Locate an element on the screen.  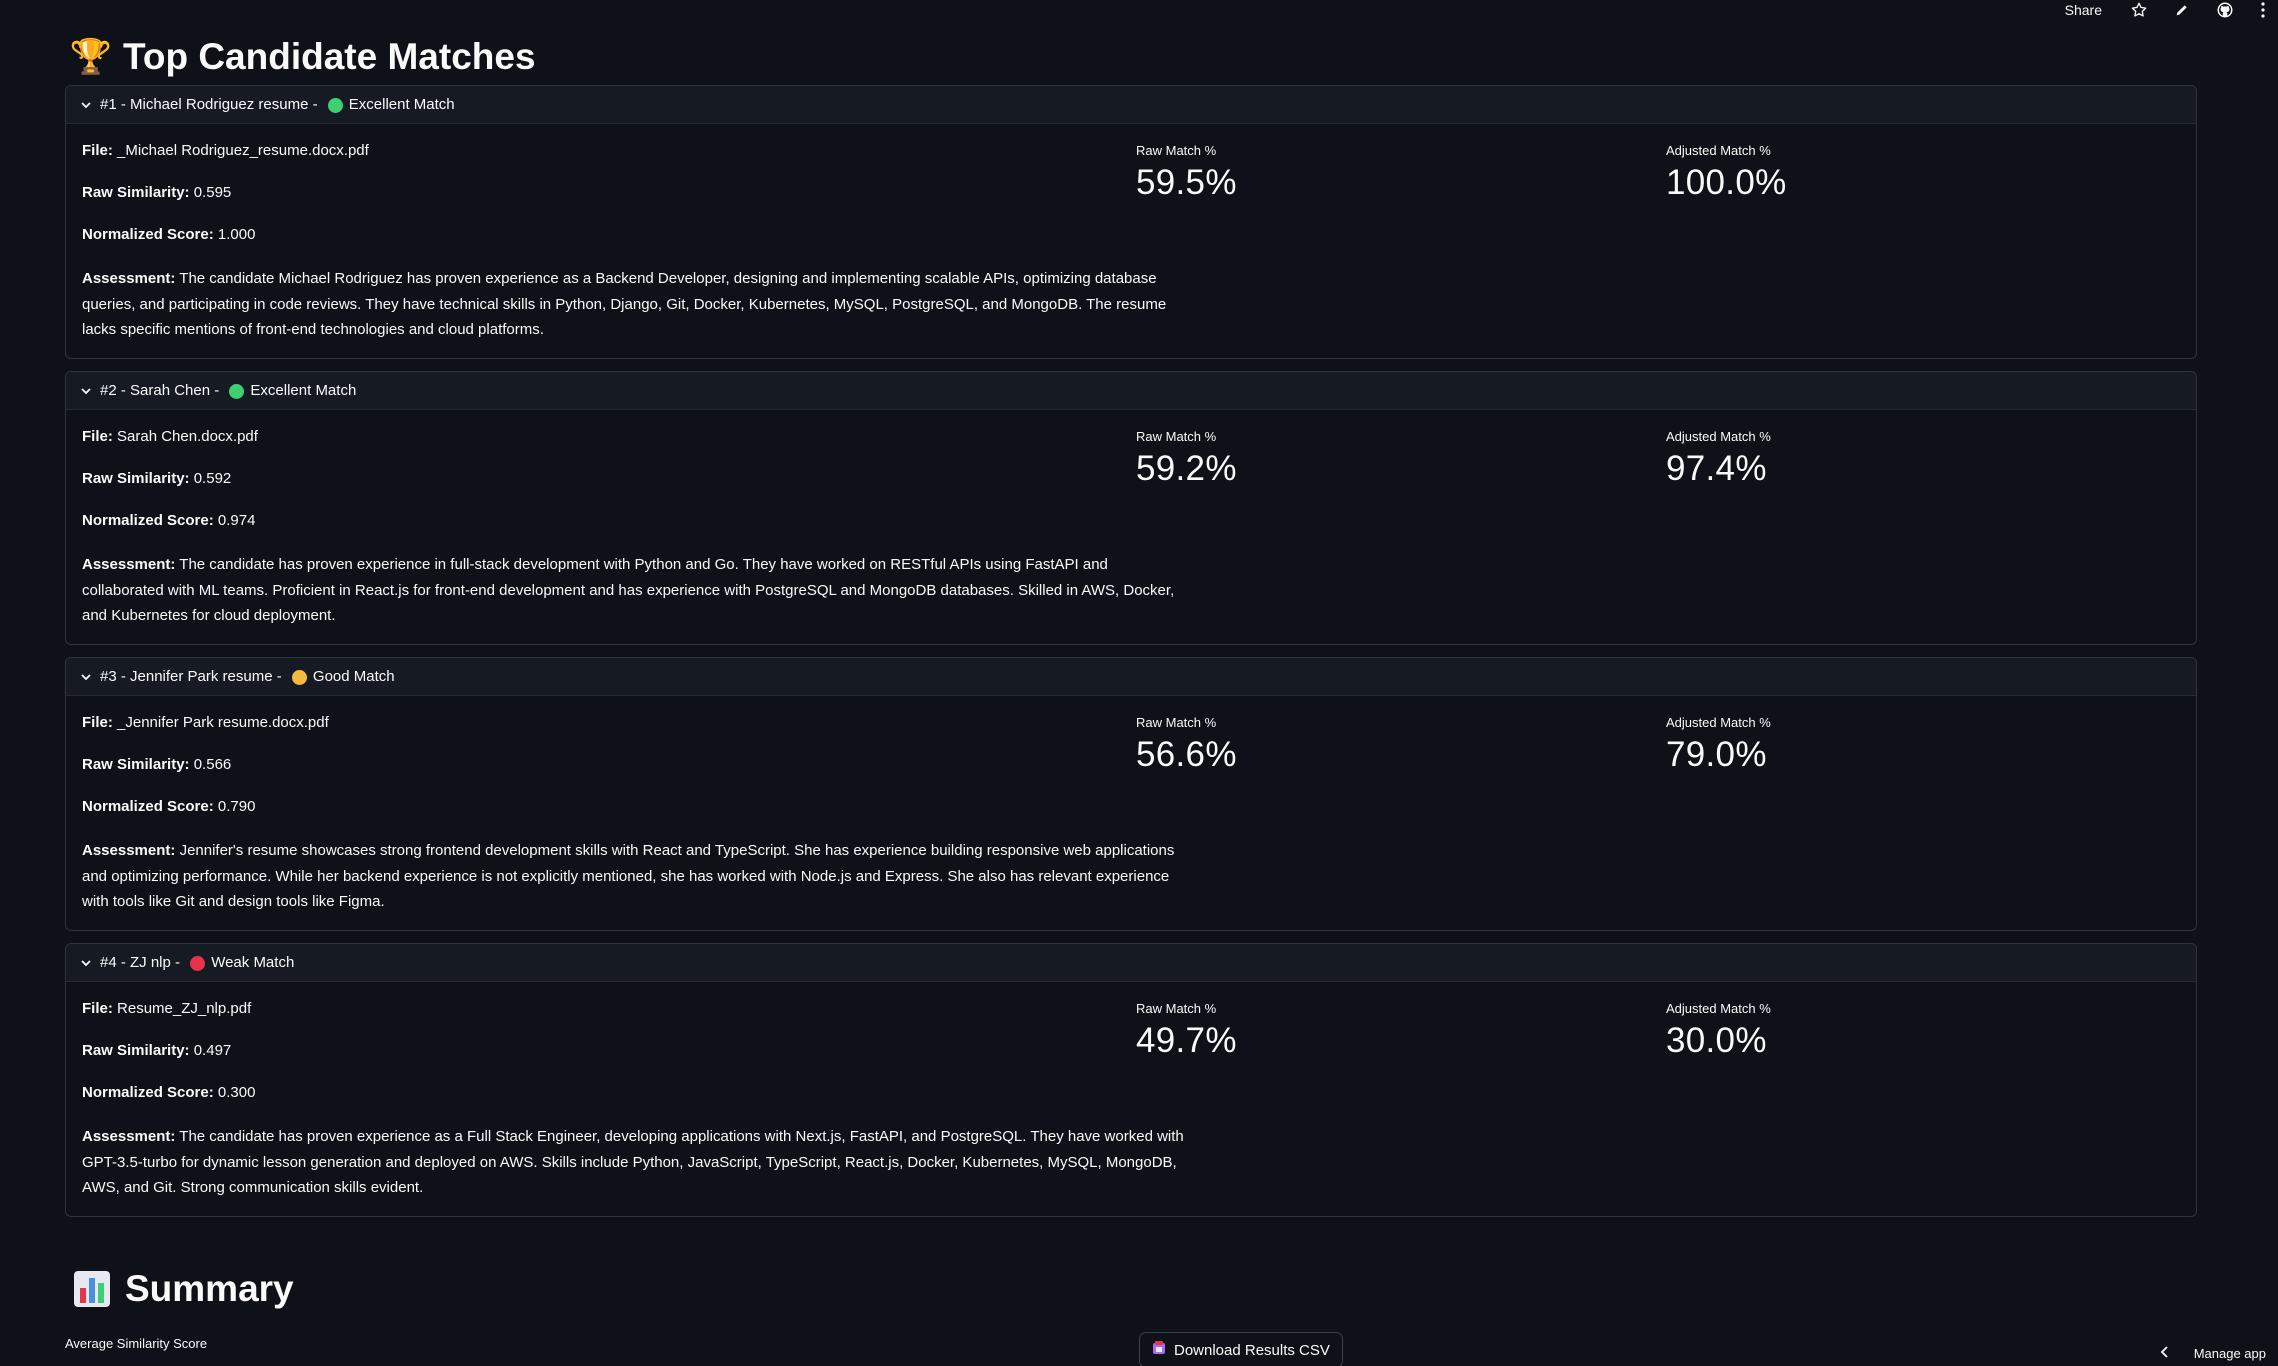
trophy-icon: 🏆 is located at coordinates (91, 57).